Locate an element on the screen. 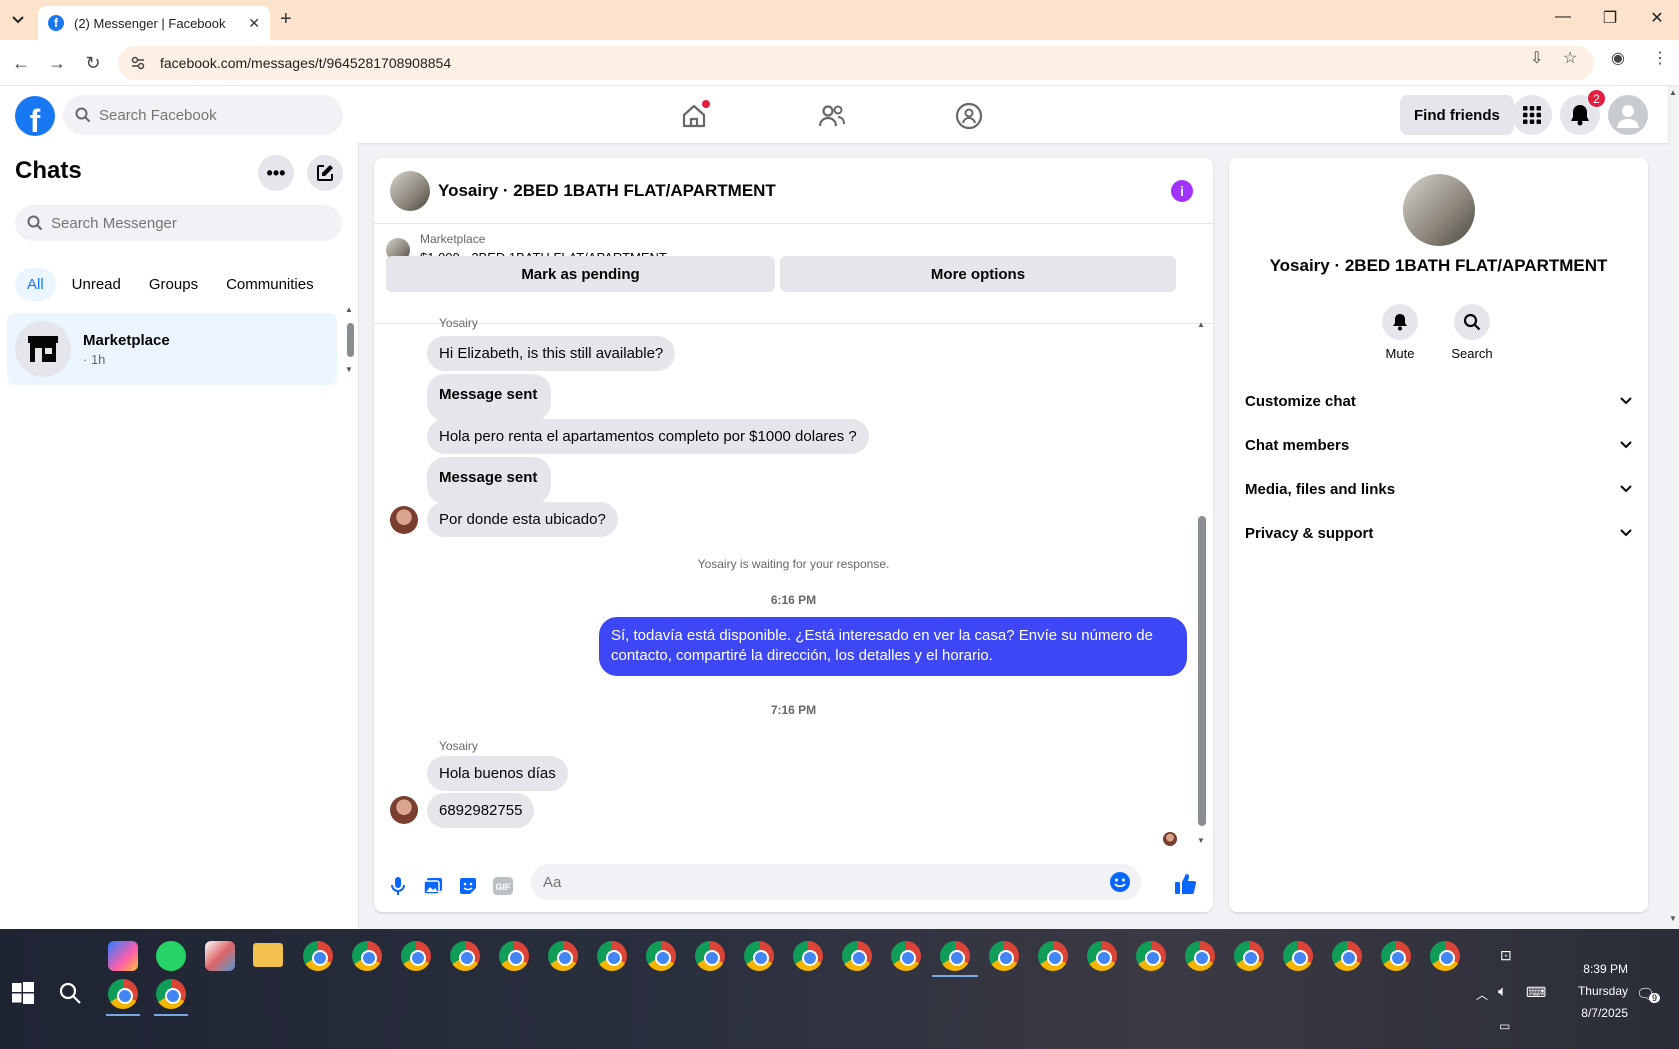  message-input is located at coordinates (813, 882).